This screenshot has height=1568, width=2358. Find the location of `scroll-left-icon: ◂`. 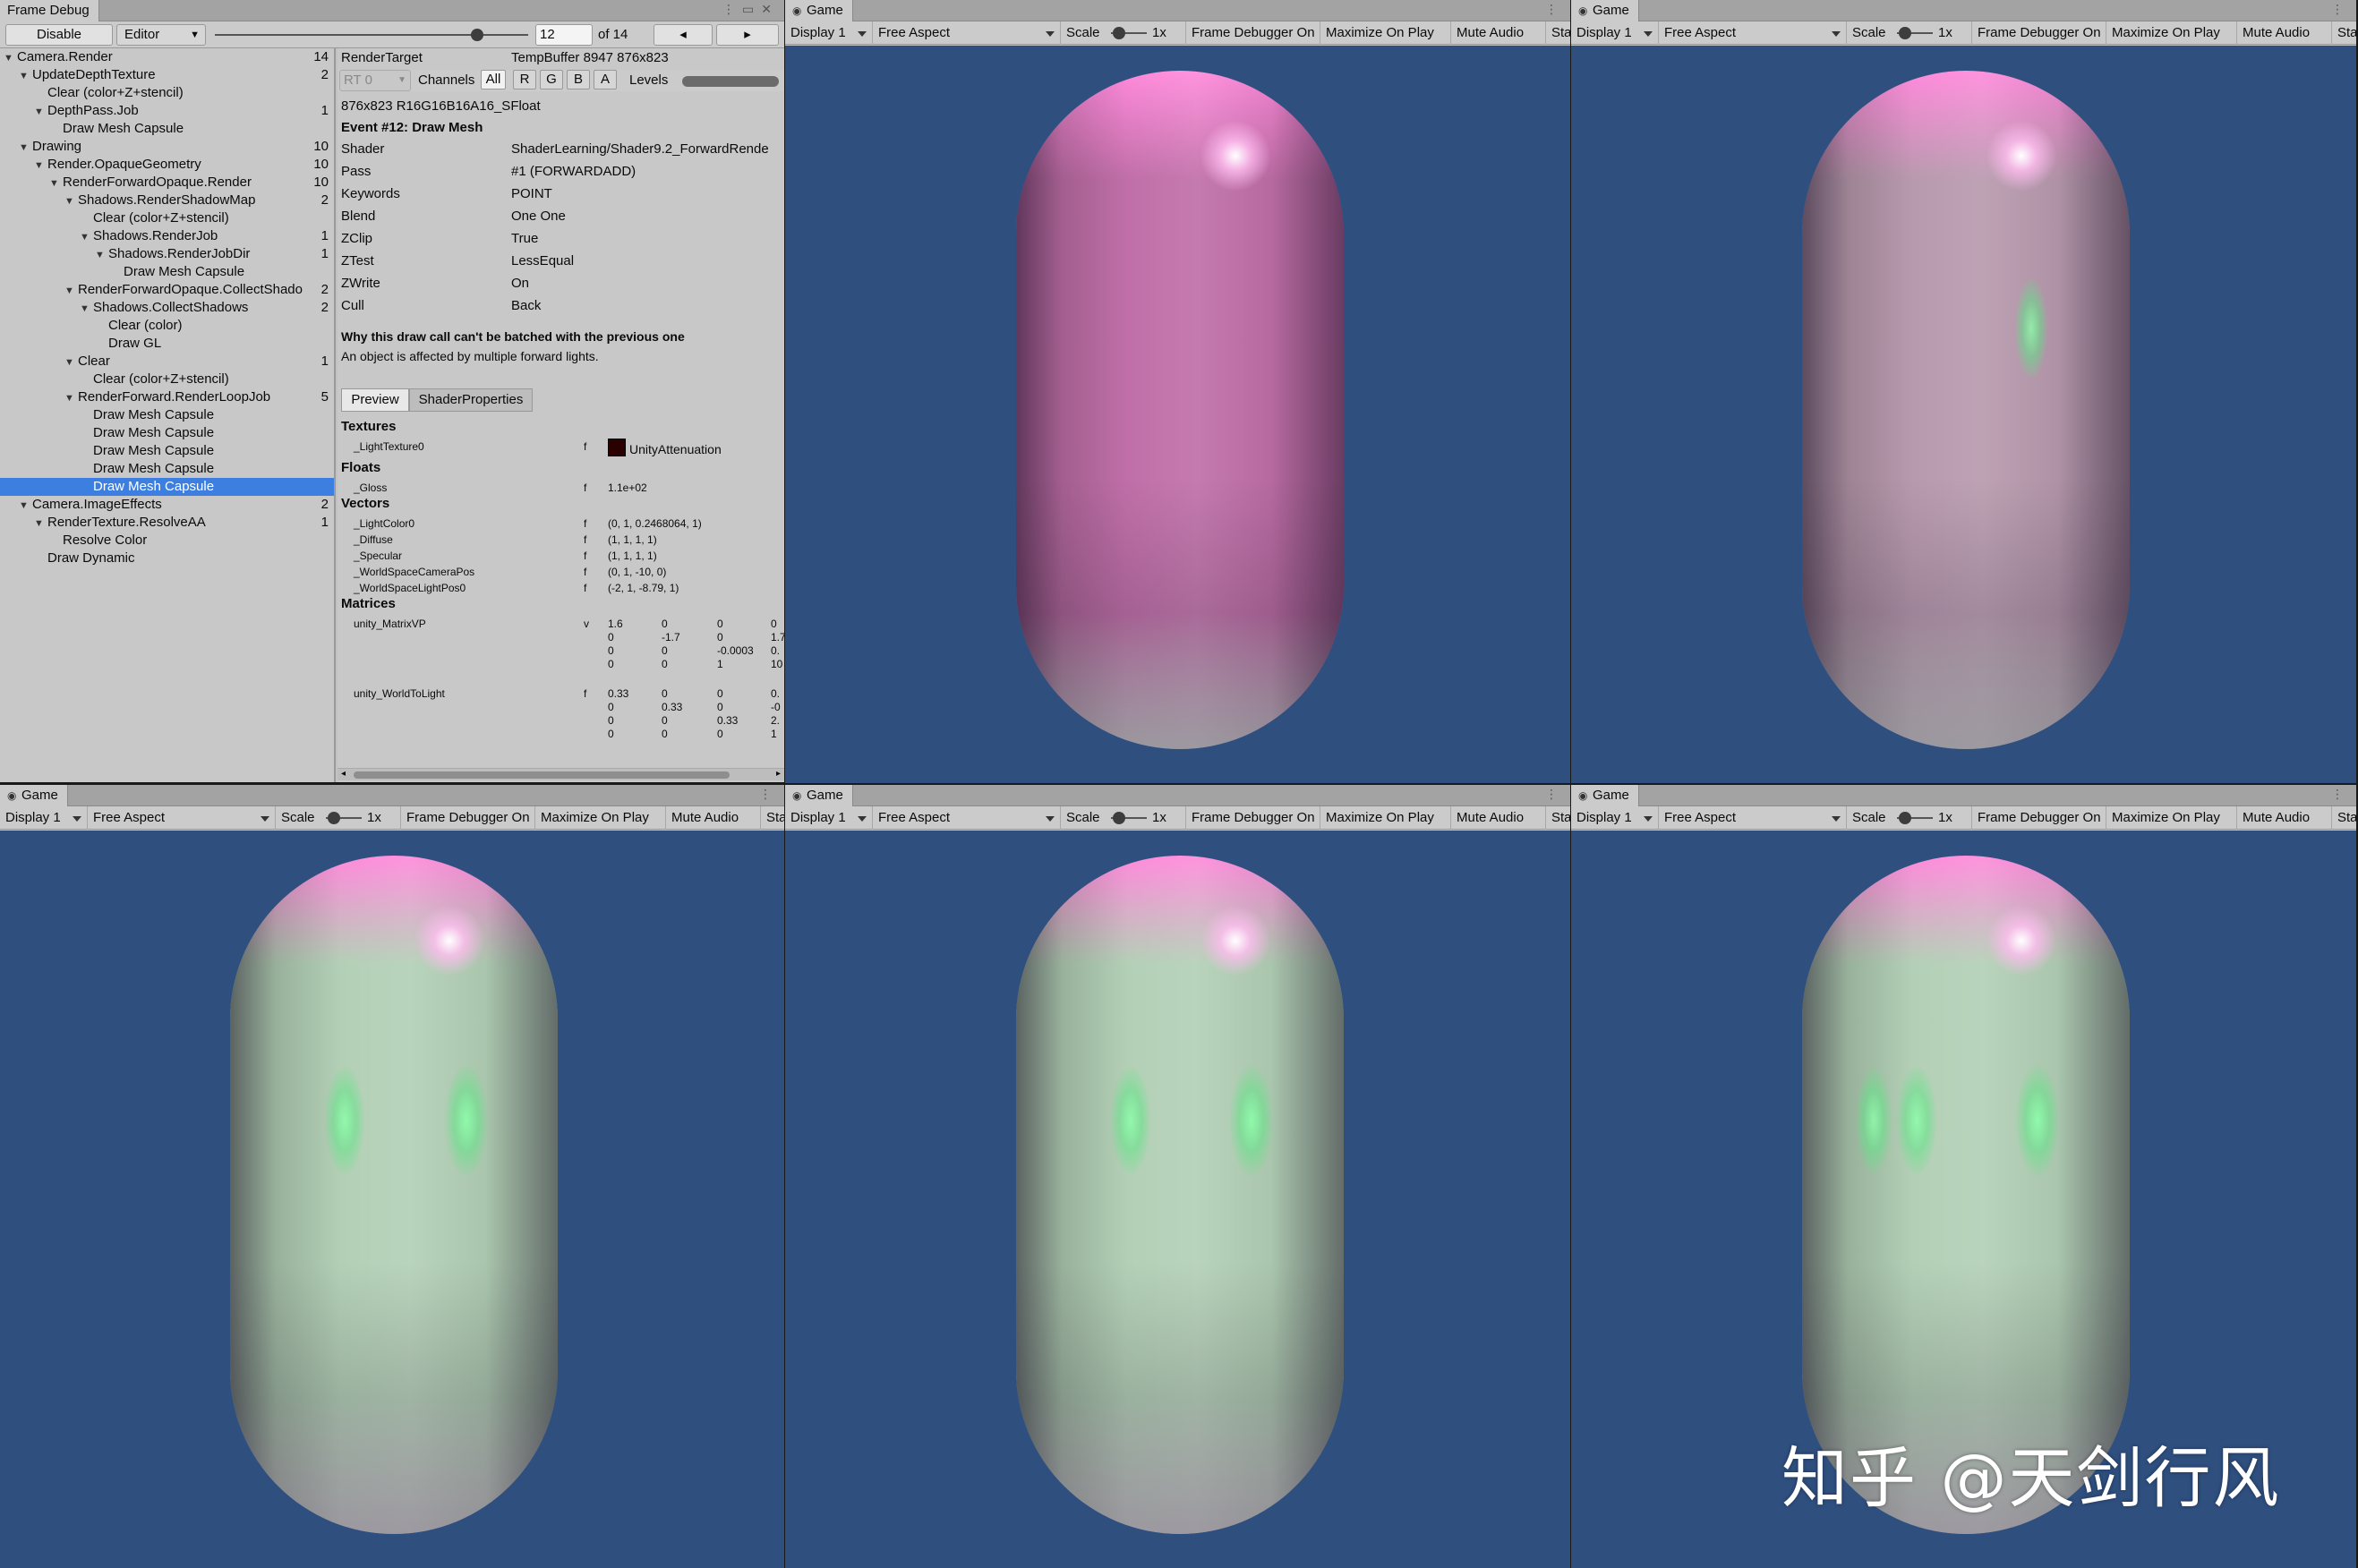

scroll-left-icon: ◂ is located at coordinates (343, 774).